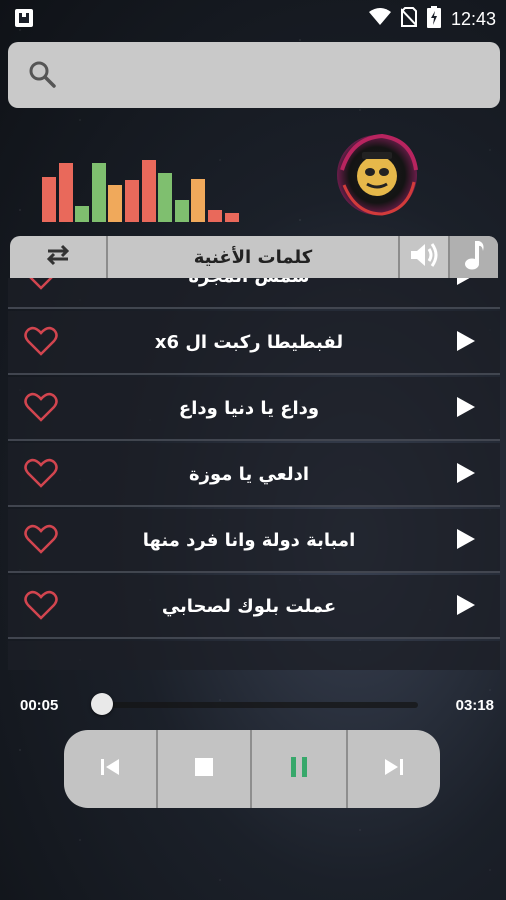  Describe the element at coordinates (276, 75) in the screenshot. I see `search-input` at that location.